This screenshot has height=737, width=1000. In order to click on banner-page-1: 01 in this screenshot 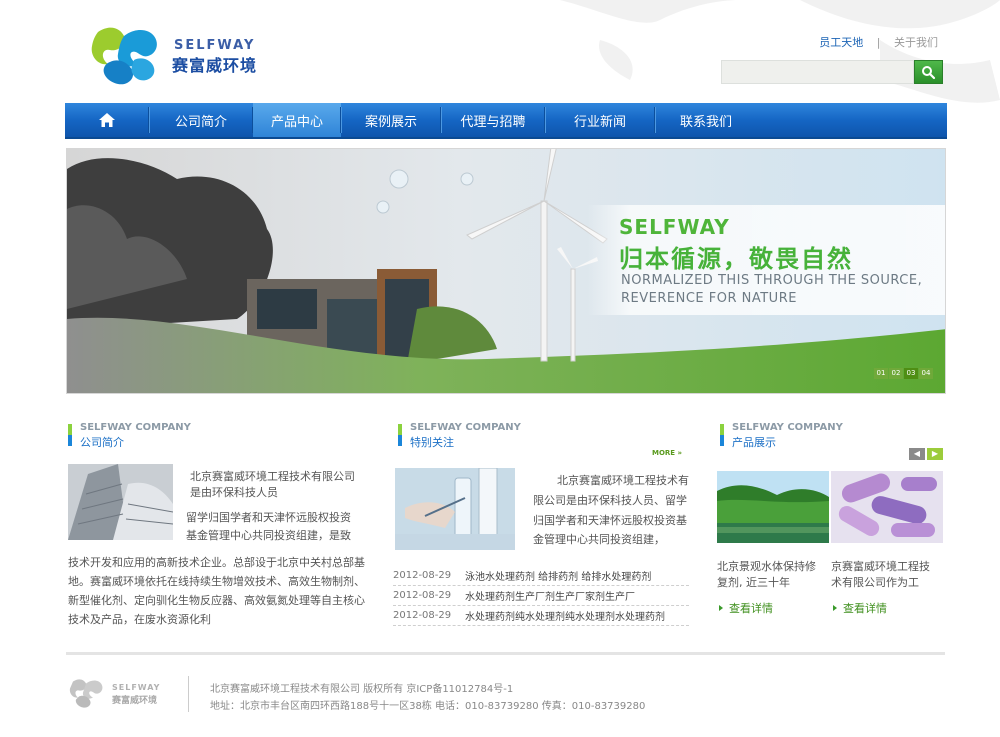, I will do `click(881, 373)`.